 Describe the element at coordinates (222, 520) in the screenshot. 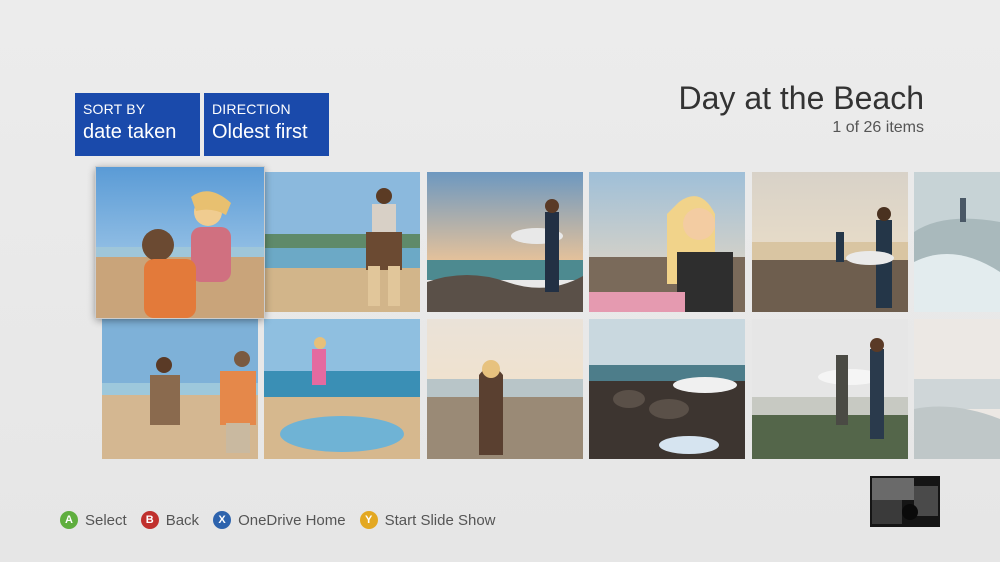

I see `x-button-icon: X` at that location.